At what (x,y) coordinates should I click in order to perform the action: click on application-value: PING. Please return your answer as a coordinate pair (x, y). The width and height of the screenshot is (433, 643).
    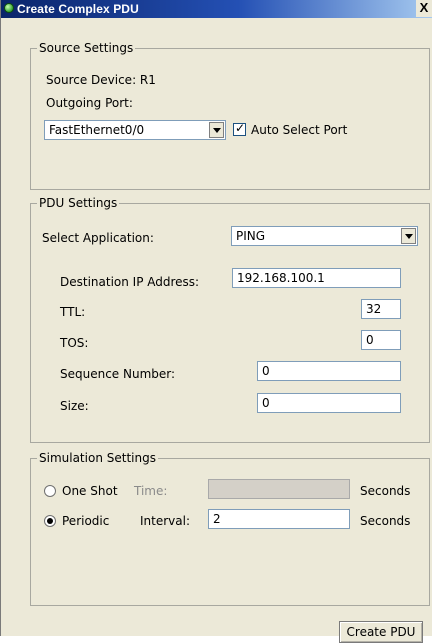
    Looking at the image, I should click on (251, 236).